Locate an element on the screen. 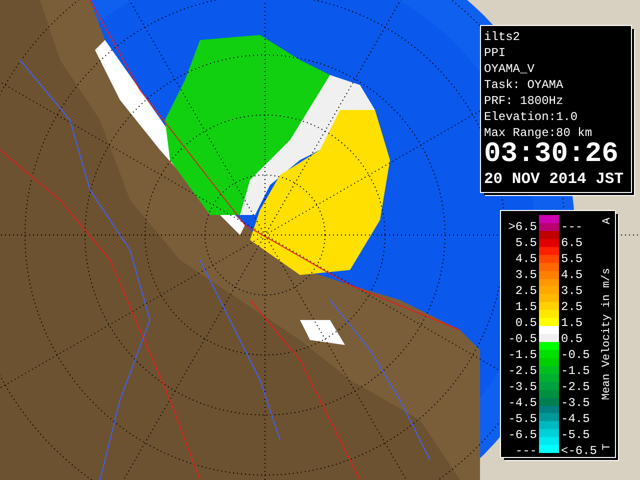 Image resolution: width=640 pixels, height=480 pixels. info-line: Max Range:80 km is located at coordinates (539, 133).